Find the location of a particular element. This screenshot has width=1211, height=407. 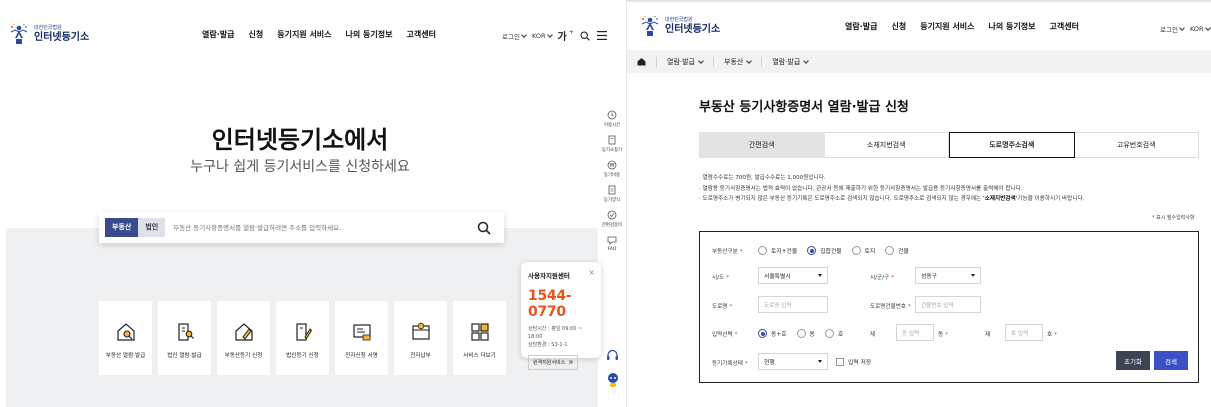

service-label: 부동산 열람·발급 is located at coordinates (125, 356).